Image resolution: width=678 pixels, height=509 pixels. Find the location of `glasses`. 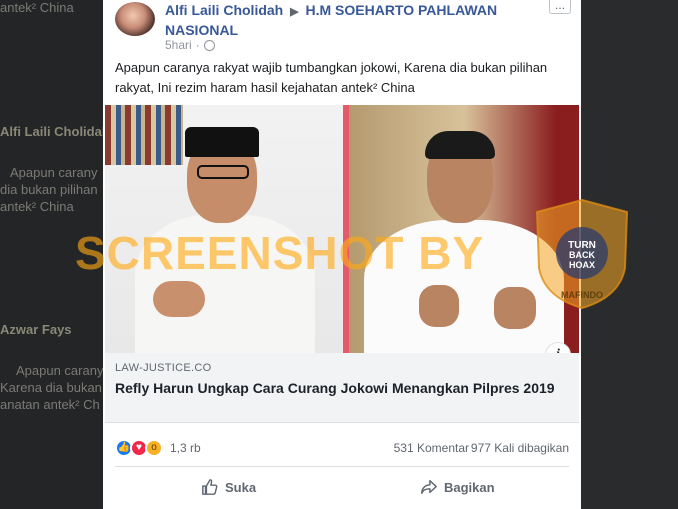

glasses is located at coordinates (223, 172).